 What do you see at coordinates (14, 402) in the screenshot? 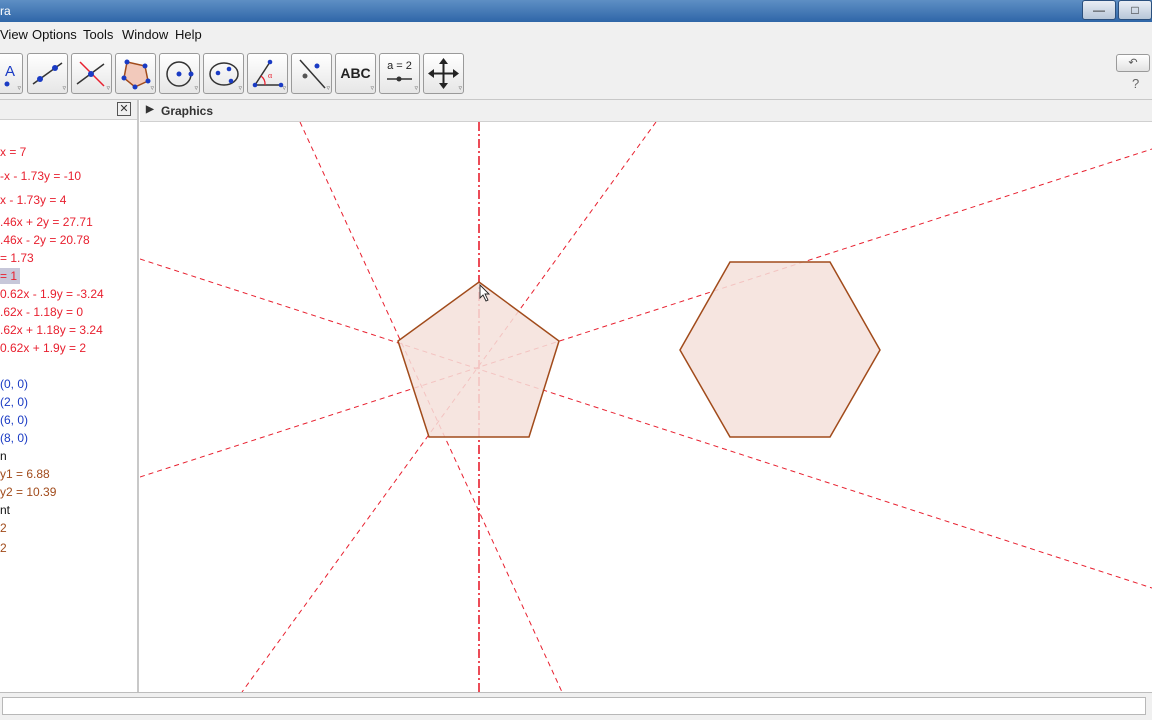
I see `algebra-row: (2, 0)` at bounding box center [14, 402].